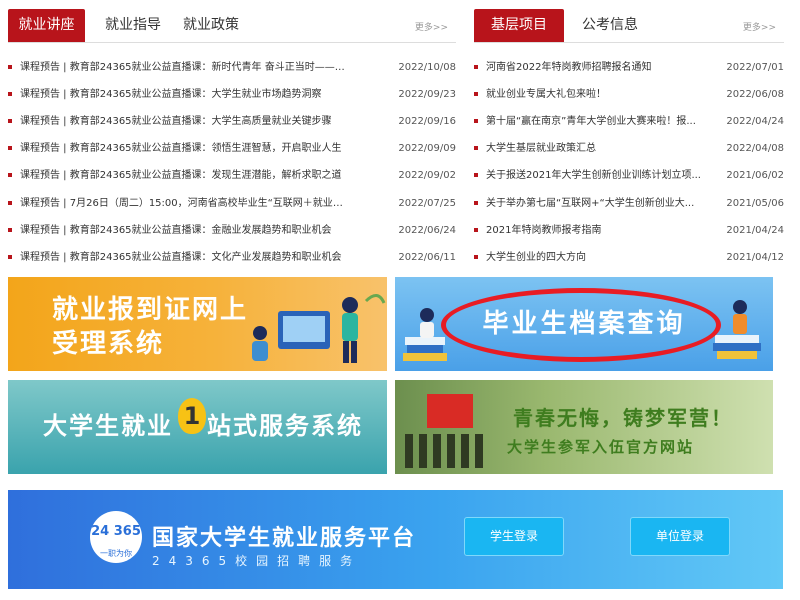 The image size is (800, 600). What do you see at coordinates (185, 231) in the screenshot?
I see `news-title: 课程预告 | 教育部24365就业公益直播课：金融业发展趋势和职业机会` at bounding box center [185, 231].